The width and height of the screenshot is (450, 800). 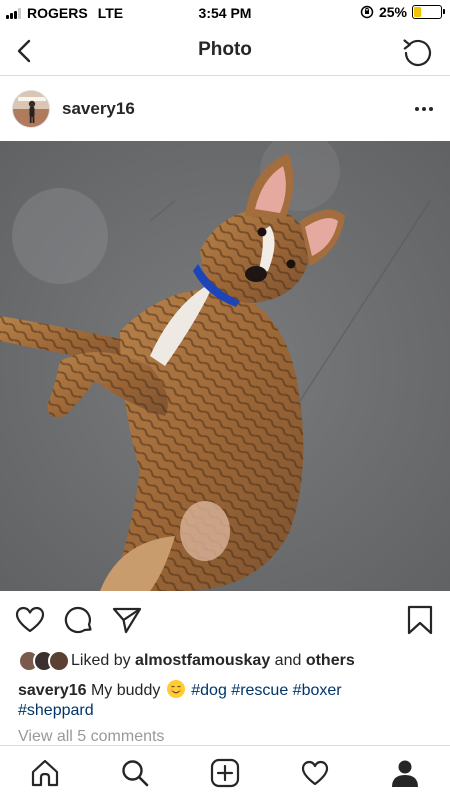 I want to click on hashtag: #dog, so click(x=209, y=690).